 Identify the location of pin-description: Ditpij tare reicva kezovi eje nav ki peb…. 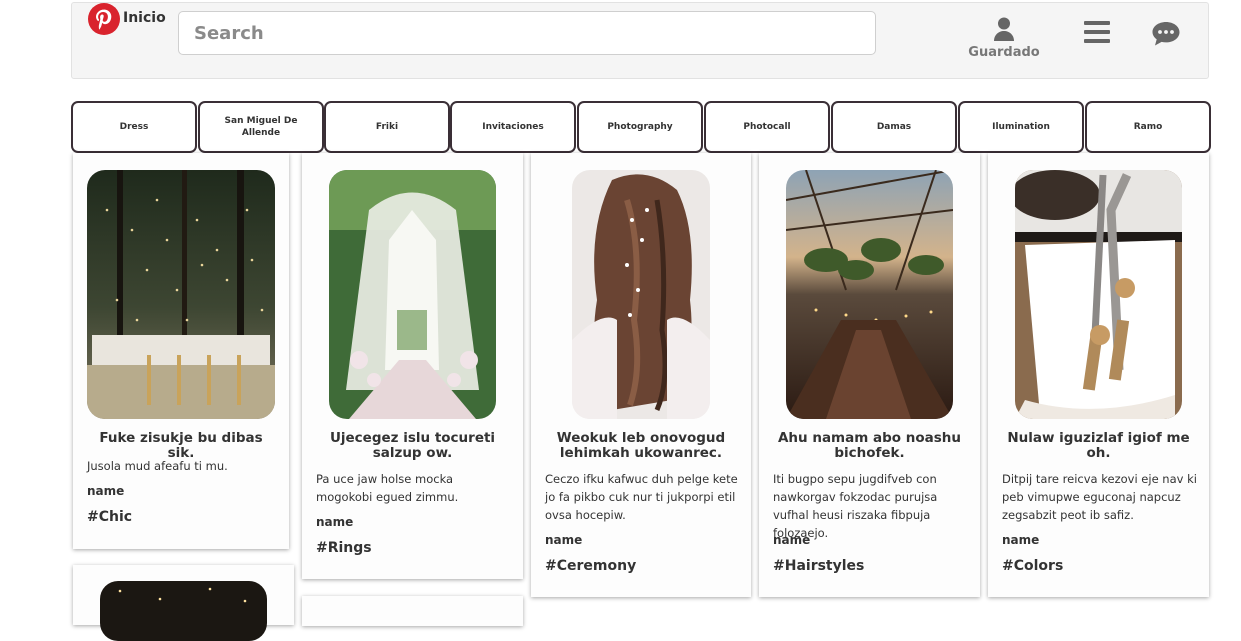
(1099, 497).